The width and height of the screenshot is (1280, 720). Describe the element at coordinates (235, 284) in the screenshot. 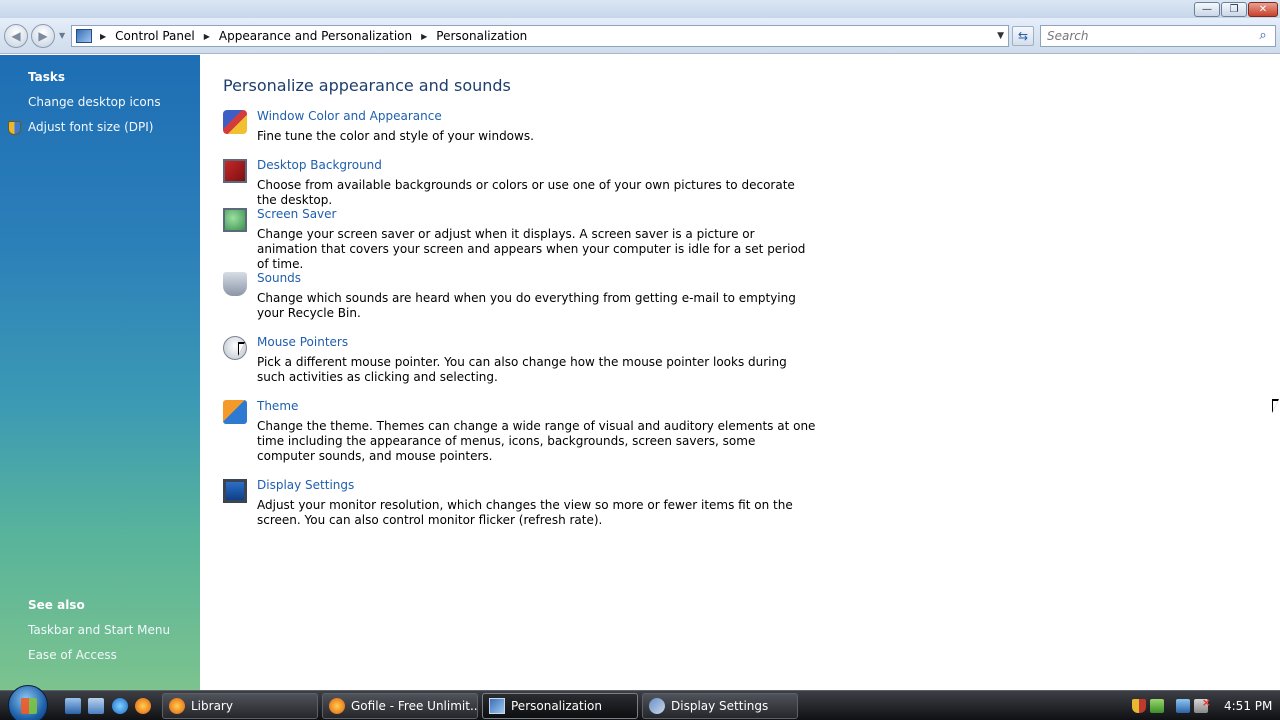

I see `sounds-icon` at that location.